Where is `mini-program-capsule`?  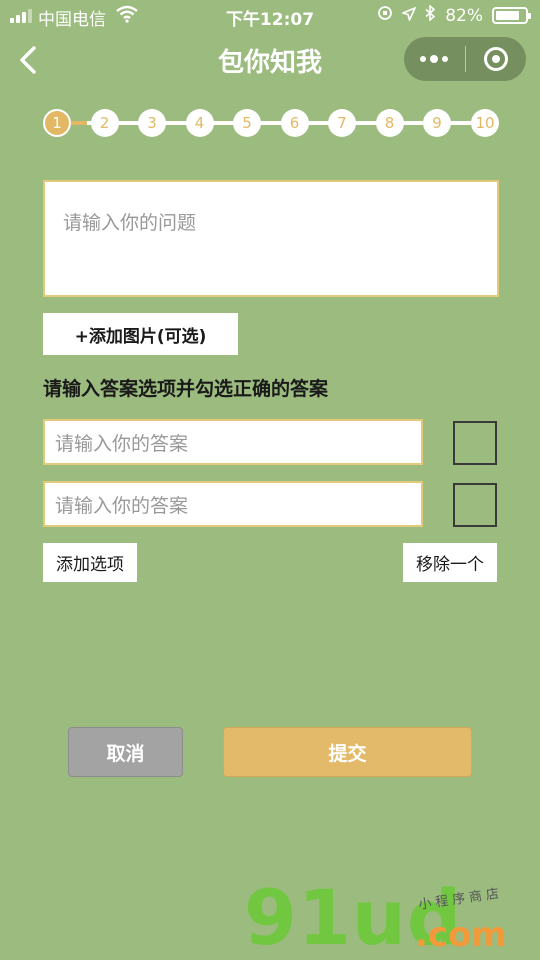
mini-program-capsule is located at coordinates (465, 59).